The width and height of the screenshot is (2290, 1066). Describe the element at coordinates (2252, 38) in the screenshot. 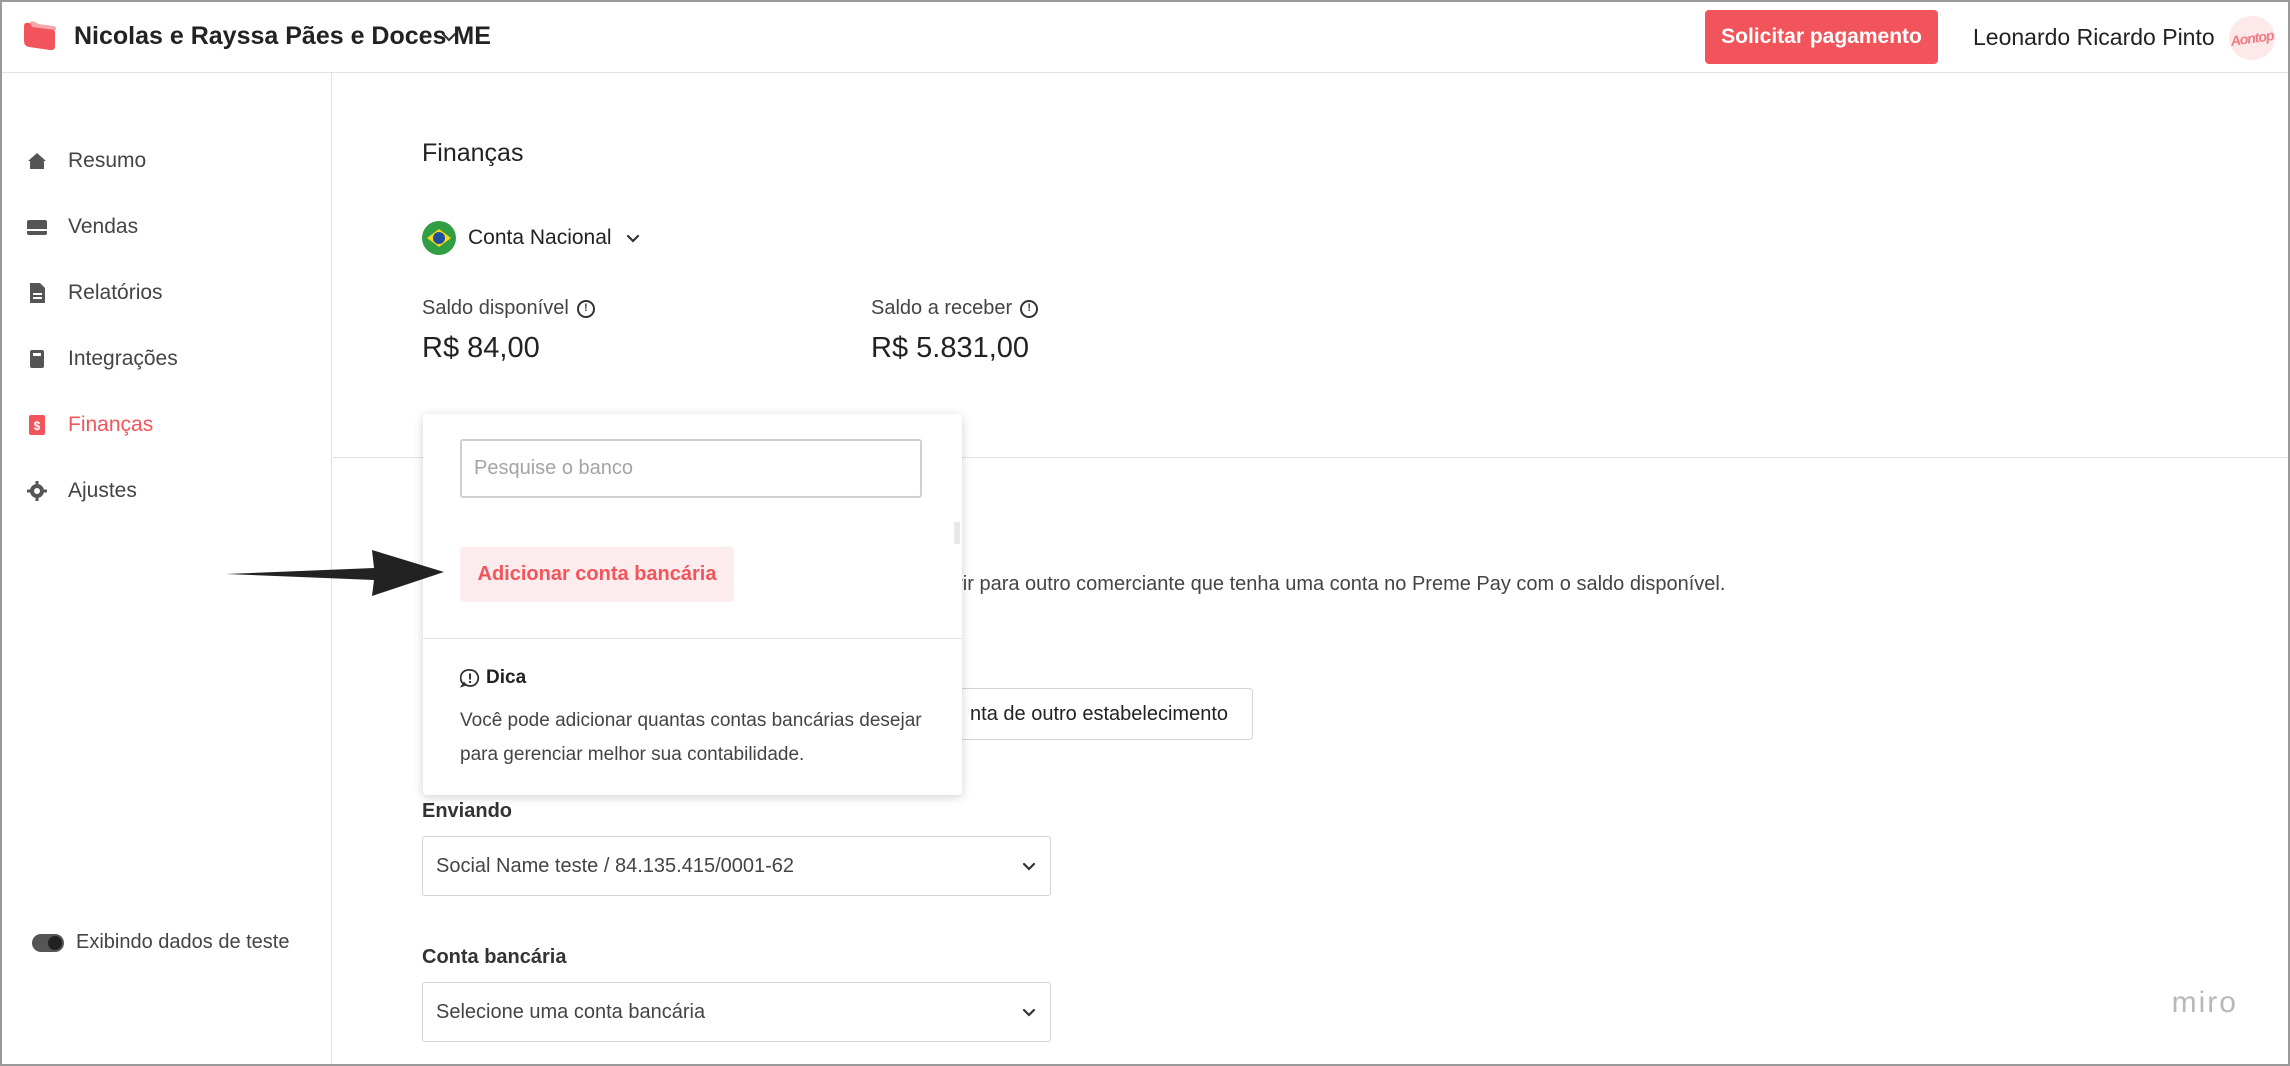

I see `avatar: Aontop` at that location.